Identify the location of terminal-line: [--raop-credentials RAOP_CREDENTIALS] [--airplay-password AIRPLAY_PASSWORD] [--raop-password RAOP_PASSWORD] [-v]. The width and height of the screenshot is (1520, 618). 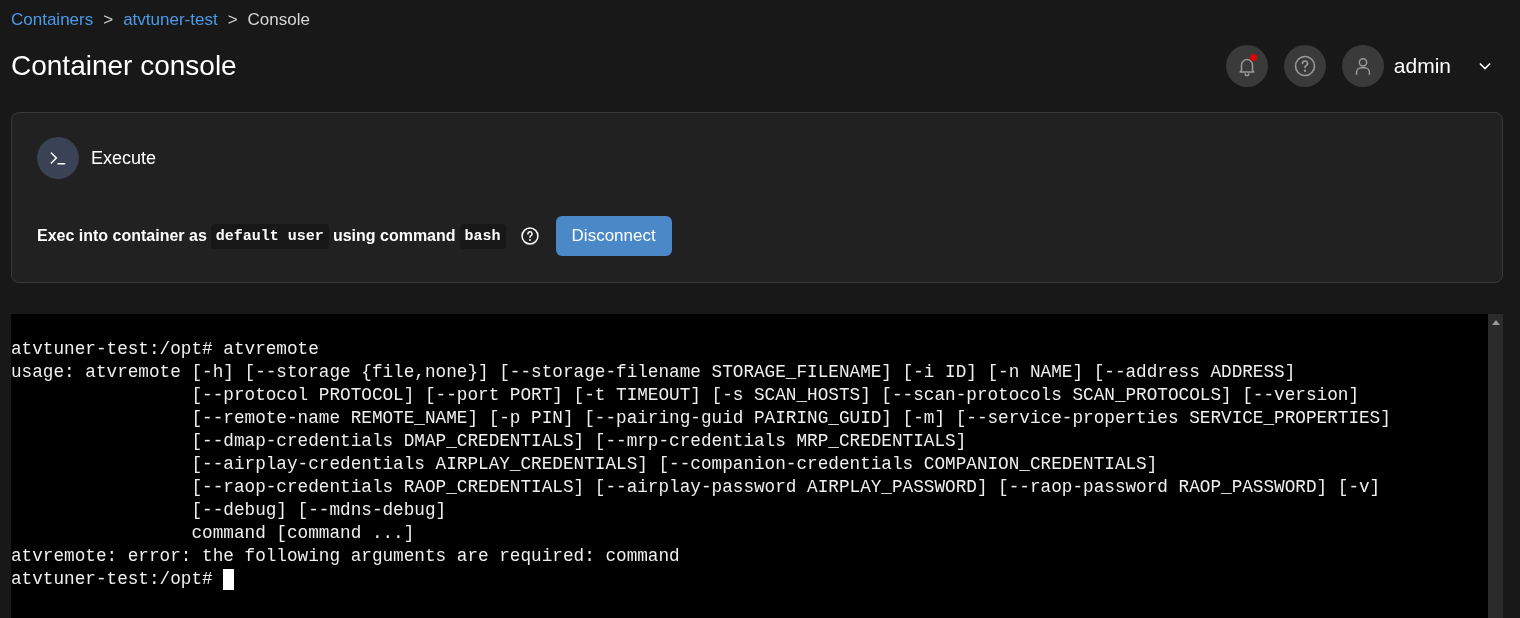
(785, 487).